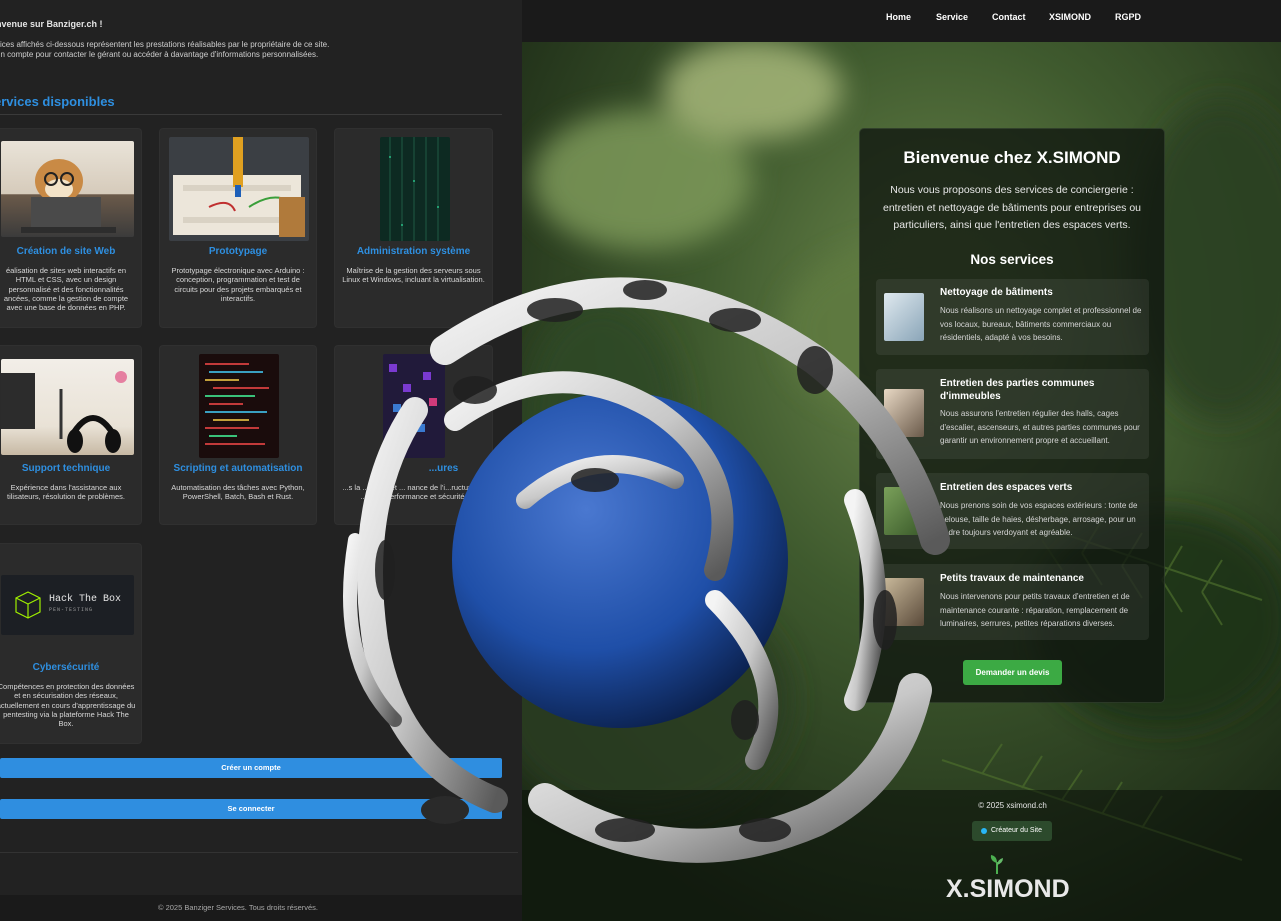 The image size is (1281, 921). Describe the element at coordinates (1012, 259) in the screenshot. I see `services-heading: Nos services` at that location.